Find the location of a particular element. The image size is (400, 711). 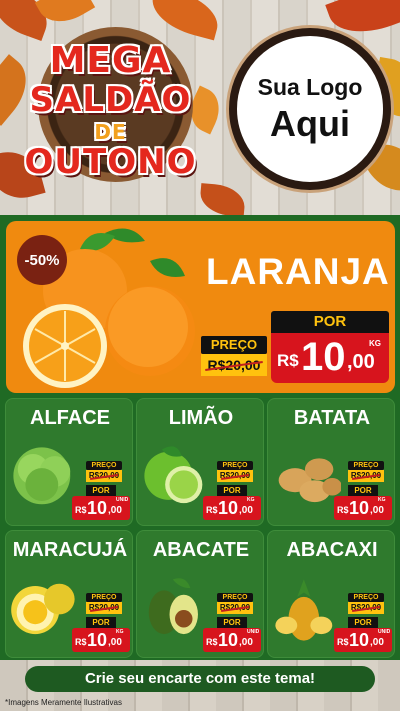

product-card: ALFACE PREÇO R$20,00 POR R$ 10 ,00 UNID is located at coordinates (69, 462).